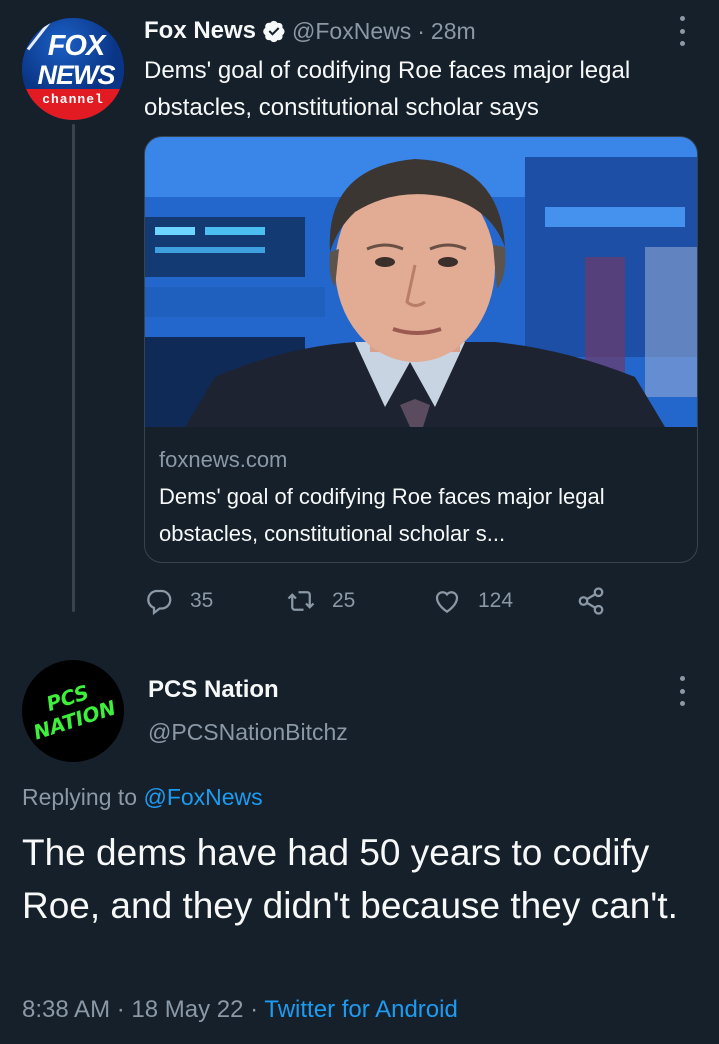 The image size is (719, 1044). I want to click on retweet-icon, so click(301, 601).